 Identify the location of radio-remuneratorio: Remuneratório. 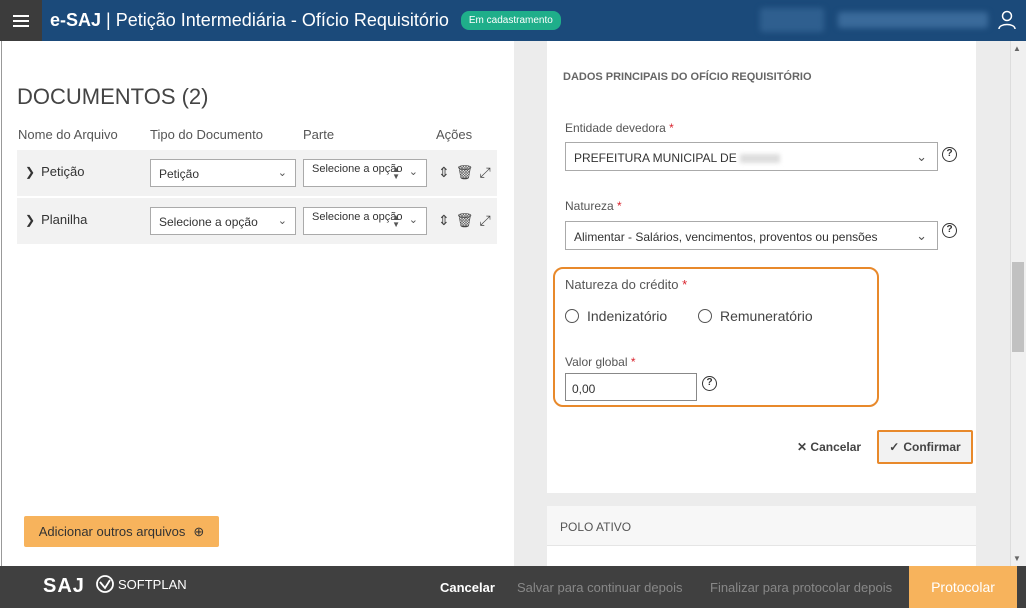
(755, 316).